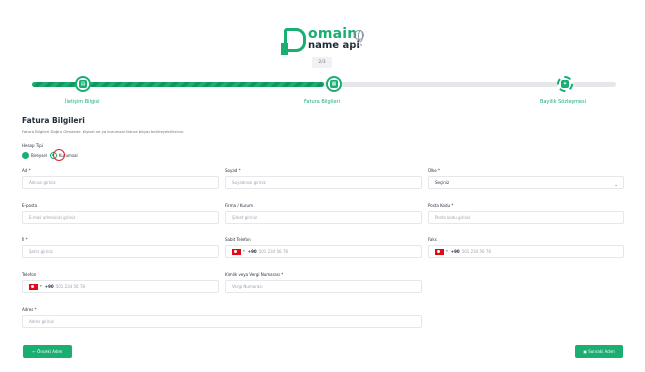  Describe the element at coordinates (30, 205) in the screenshot. I see `email-label: E-posta` at that location.